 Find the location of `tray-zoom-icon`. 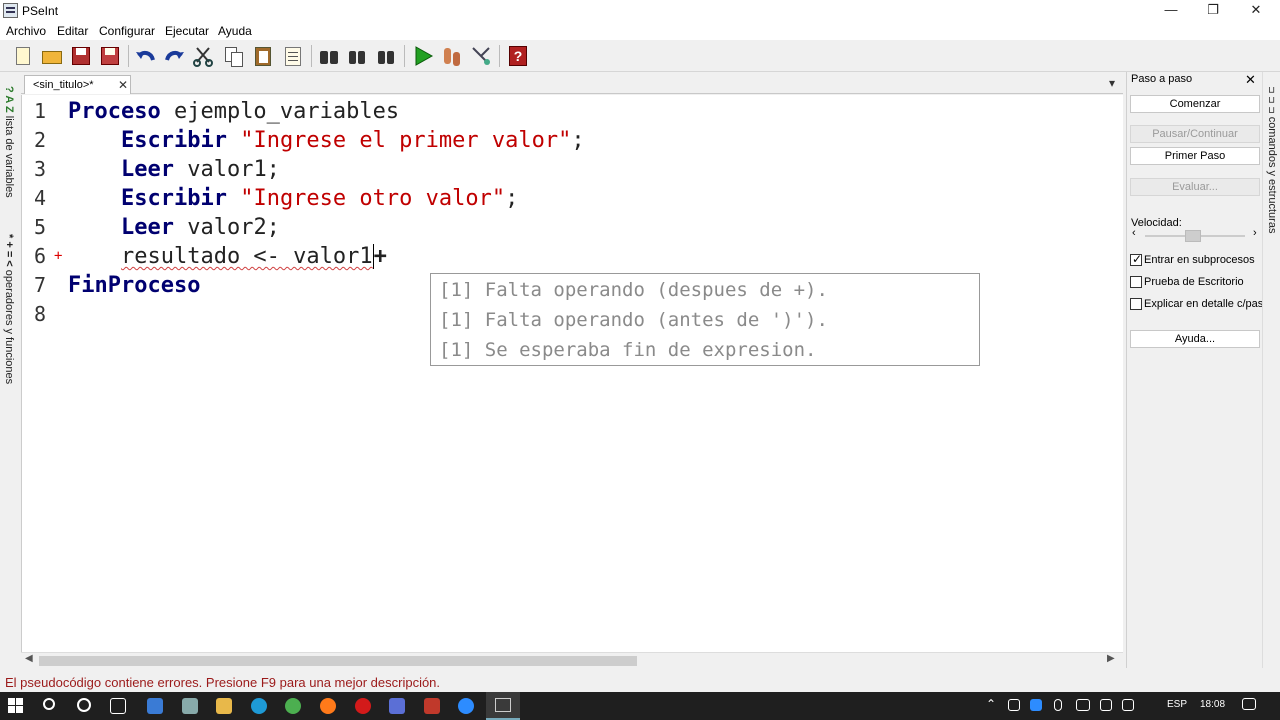

tray-zoom-icon is located at coordinates (1036, 705).